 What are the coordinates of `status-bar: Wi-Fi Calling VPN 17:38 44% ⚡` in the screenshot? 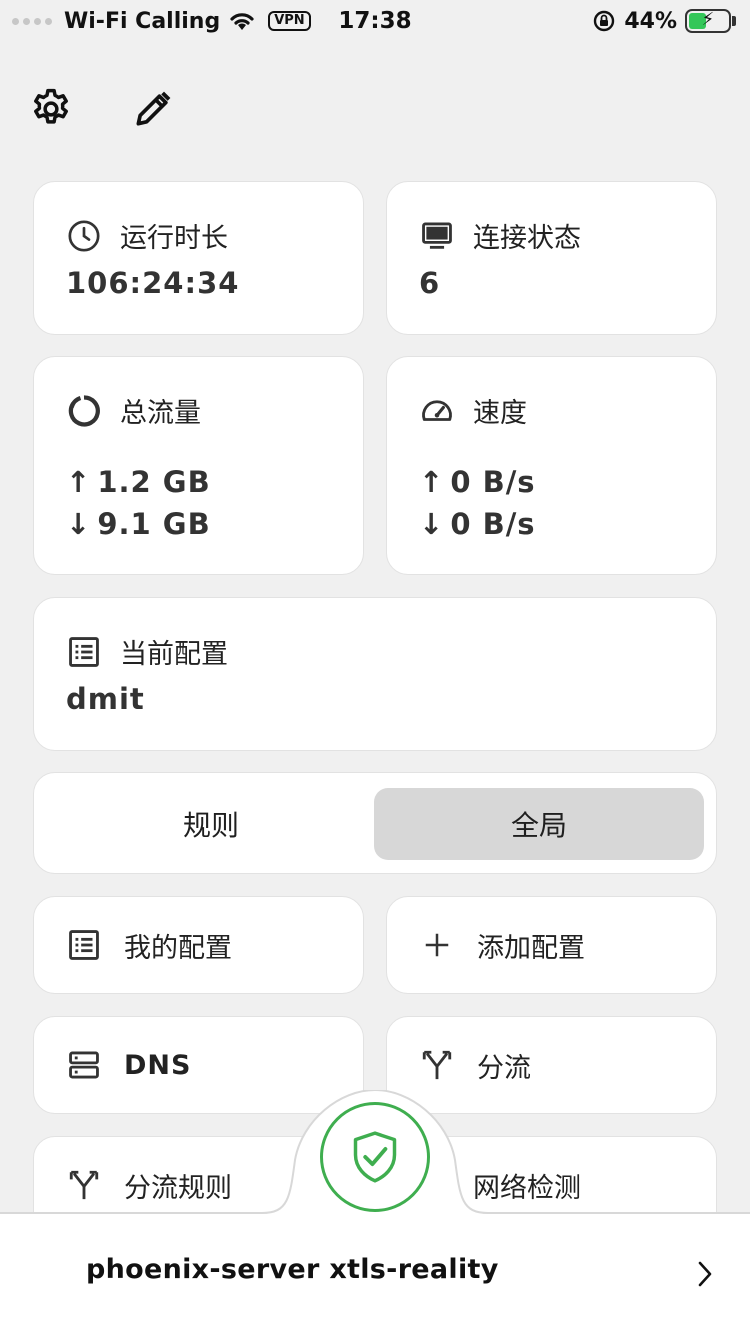 It's located at (375, 22).